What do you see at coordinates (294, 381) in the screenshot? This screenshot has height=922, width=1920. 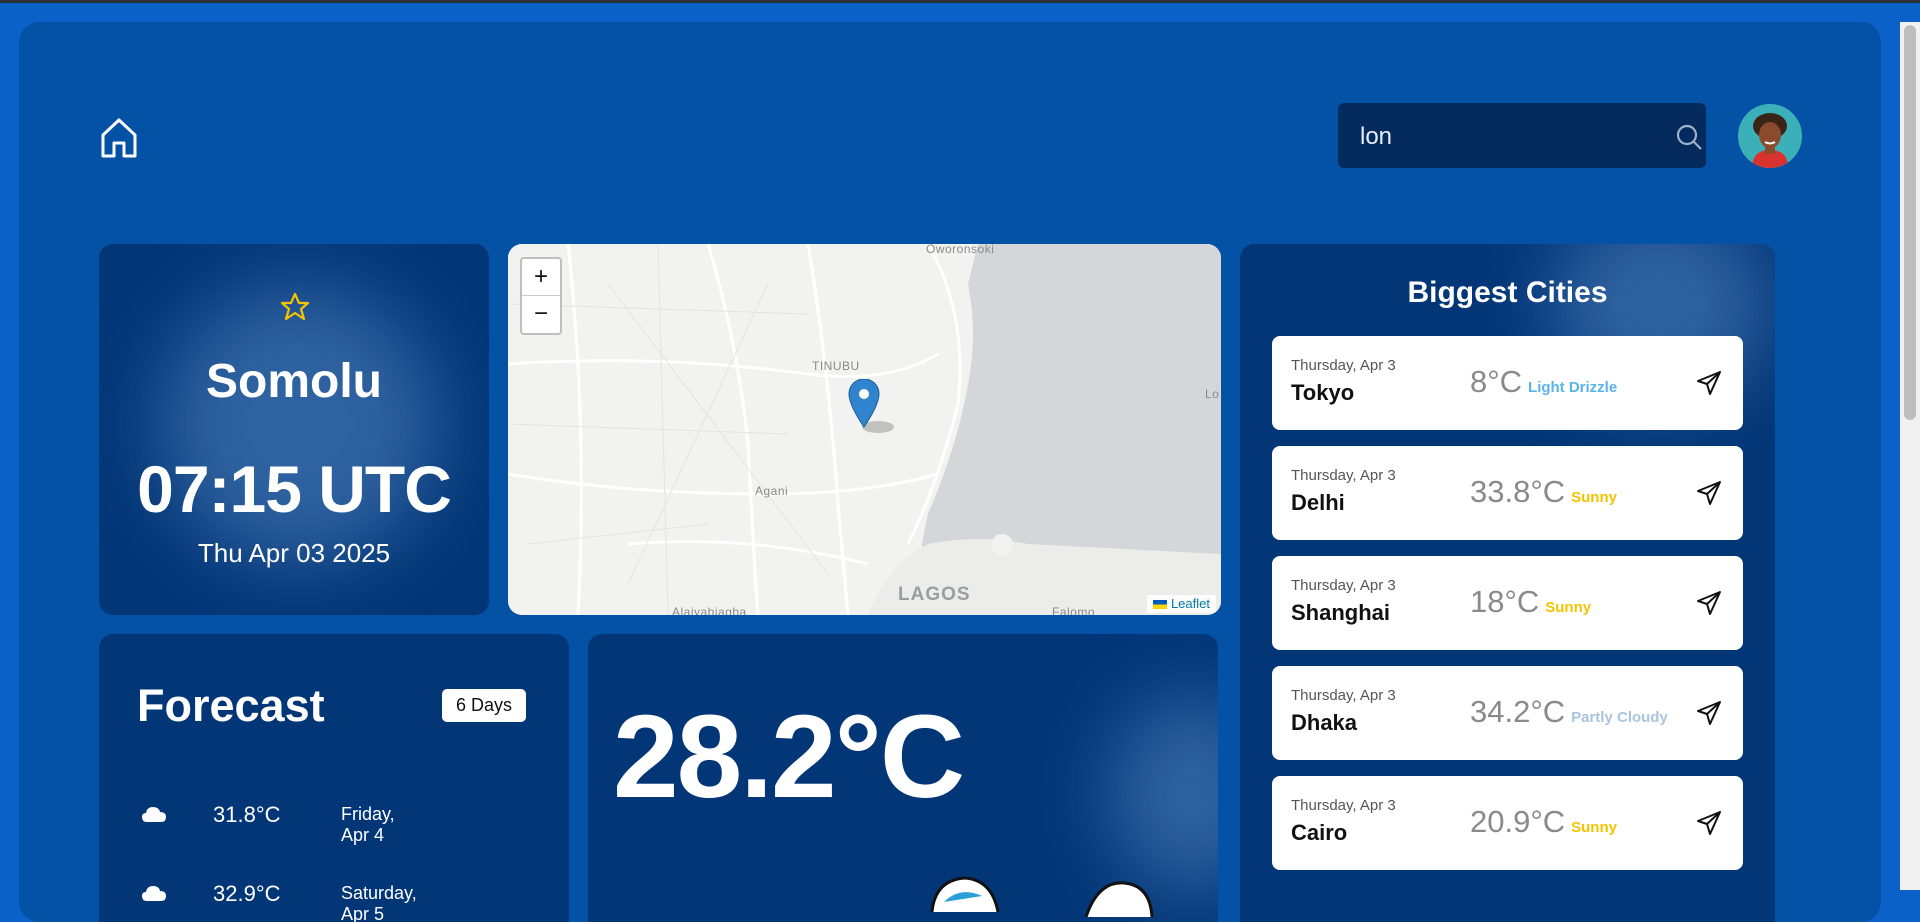 I see `location-city: Somolu` at bounding box center [294, 381].